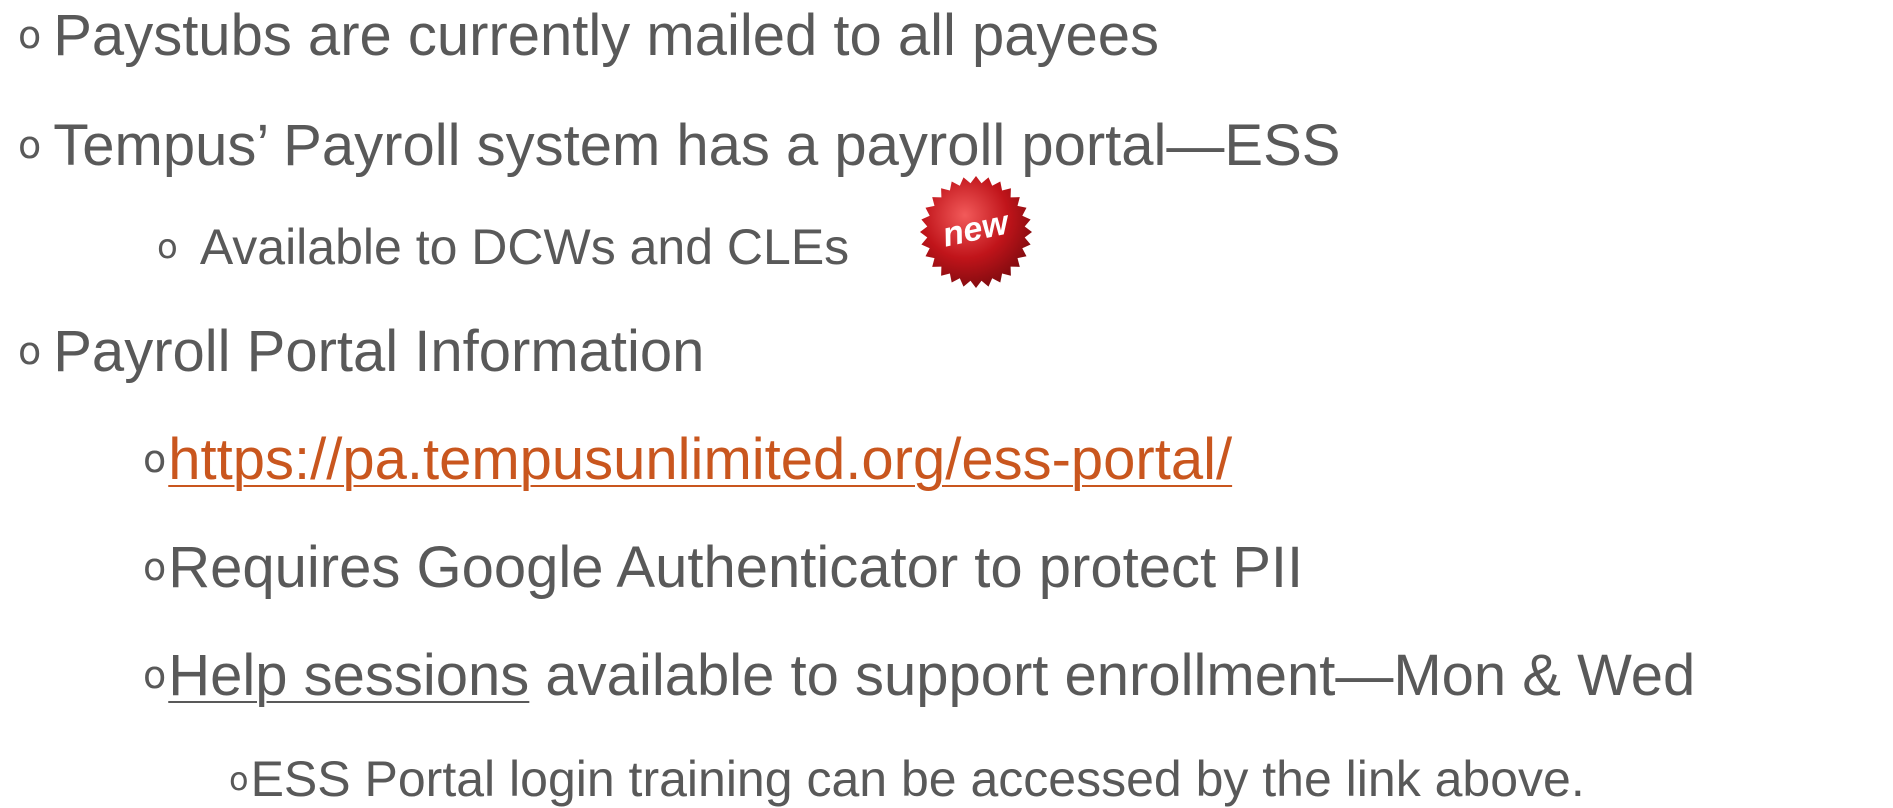 This screenshot has height=808, width=1893. What do you see at coordinates (976, 232) in the screenshot?
I see `new-starburst-icon: new` at bounding box center [976, 232].